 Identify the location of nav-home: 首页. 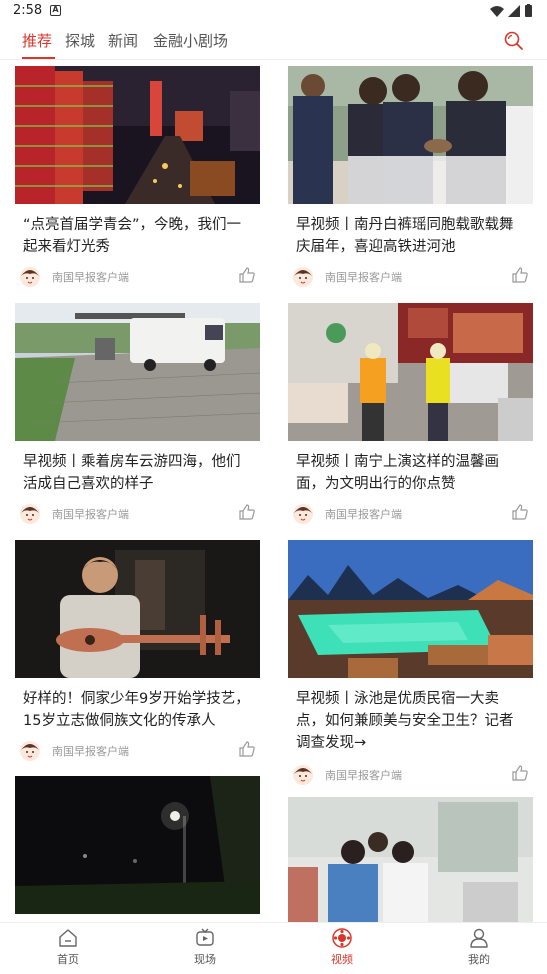
(68, 947).